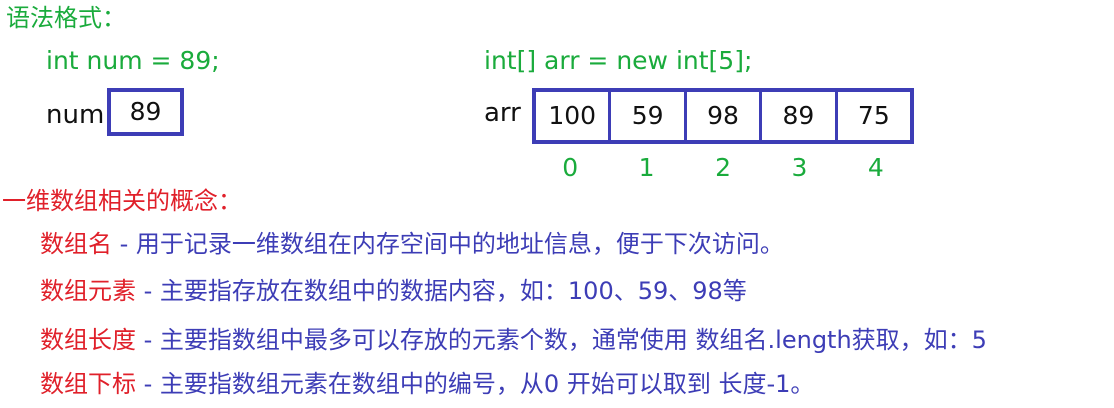  I want to click on scalar-value-box: 89, so click(145, 112).